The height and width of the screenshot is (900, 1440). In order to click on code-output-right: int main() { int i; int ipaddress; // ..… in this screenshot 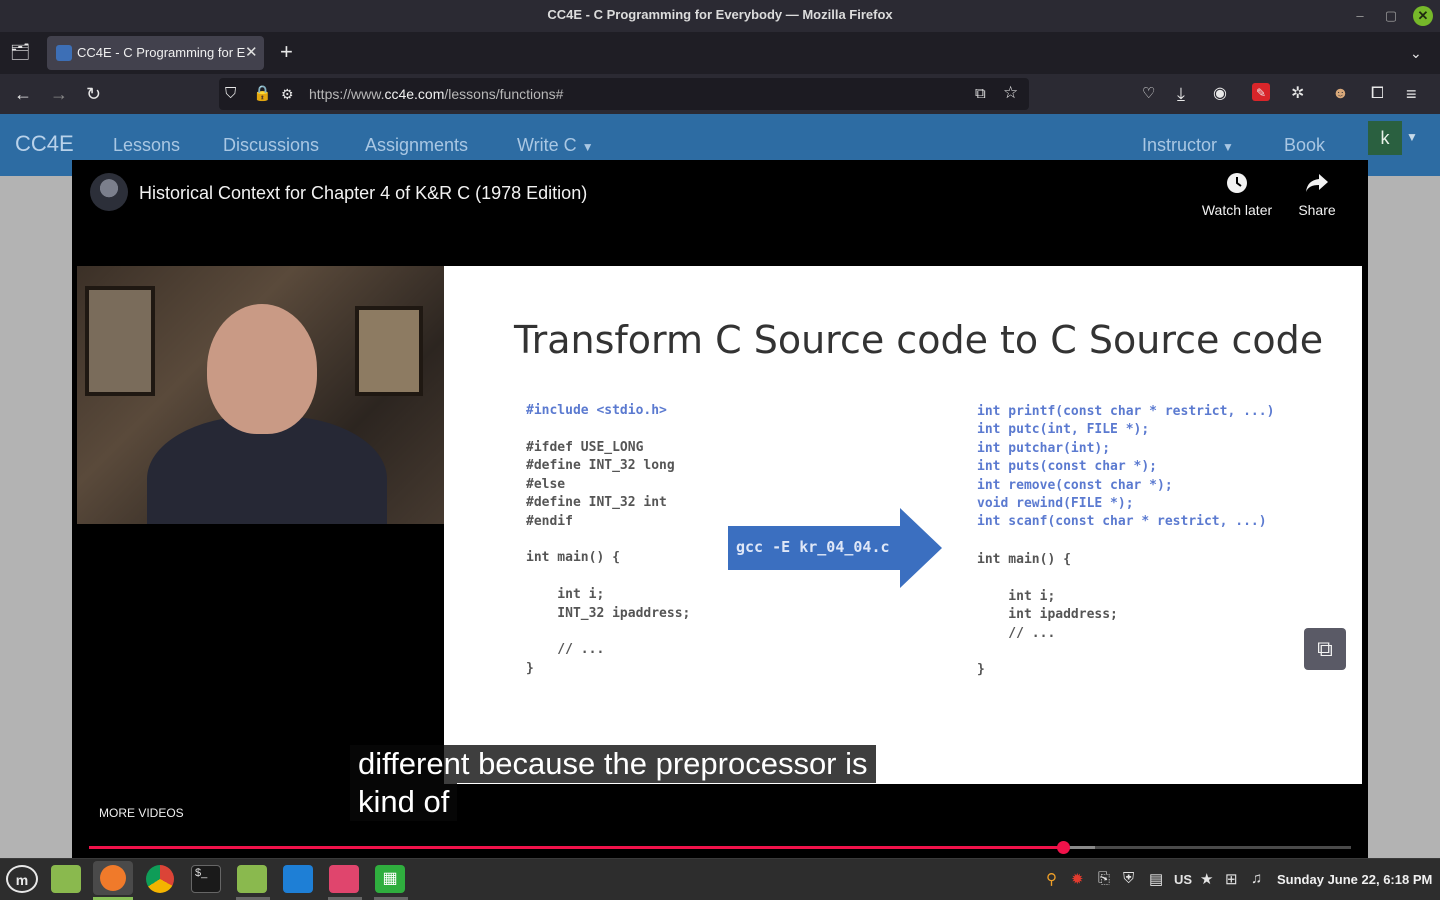, I will do `click(1047, 615)`.